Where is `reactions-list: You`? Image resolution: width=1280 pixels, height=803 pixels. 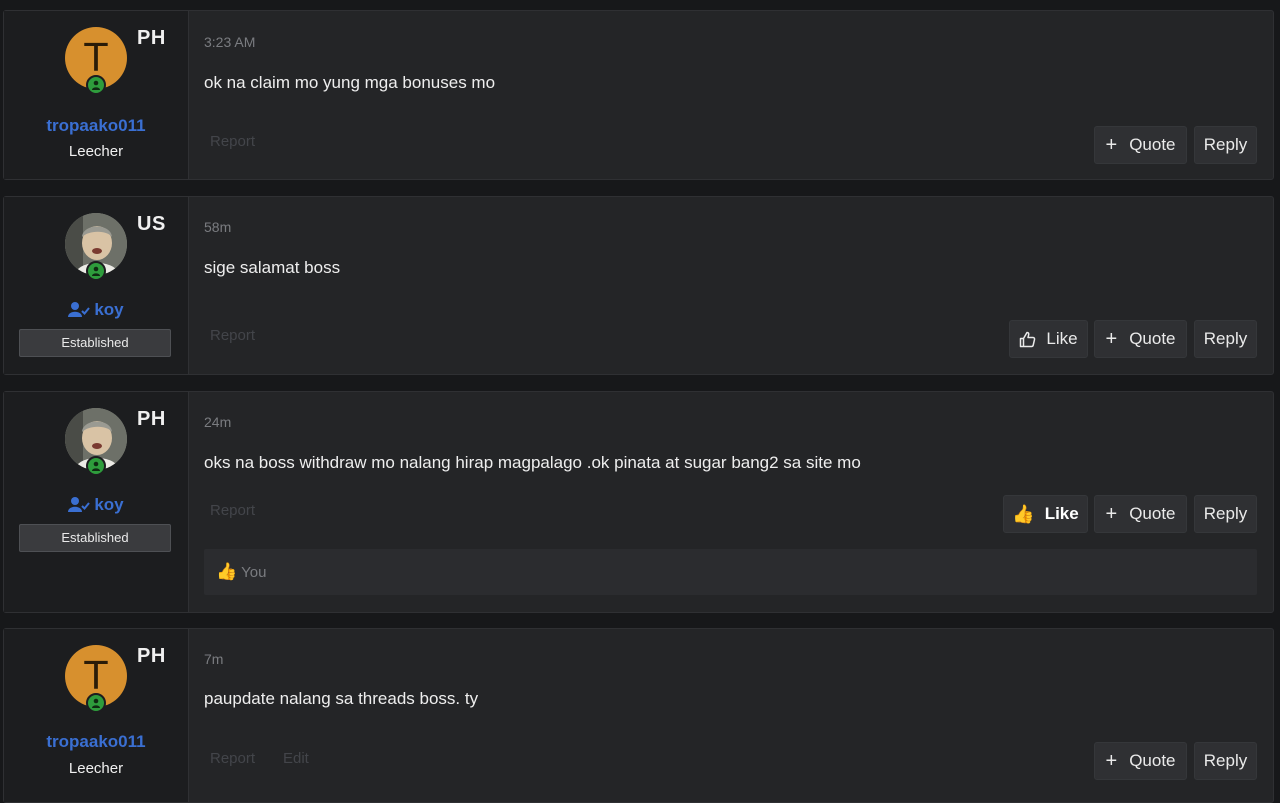 reactions-list: You is located at coordinates (254, 572).